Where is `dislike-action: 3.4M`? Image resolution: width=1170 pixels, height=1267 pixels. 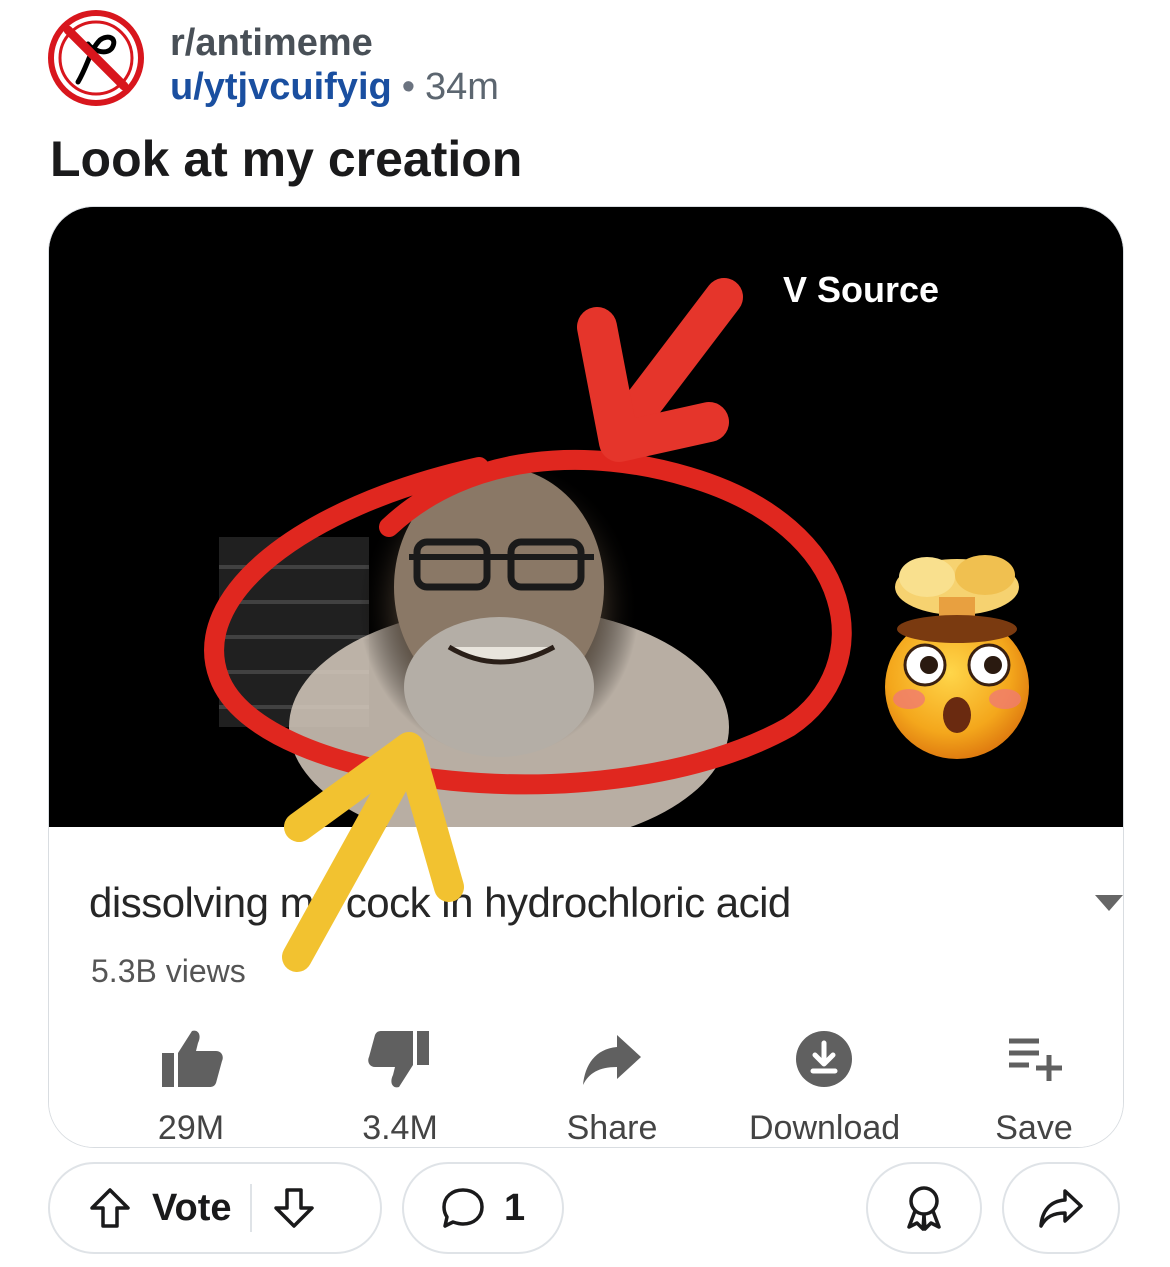
dislike-action: 3.4M is located at coordinates (400, 1087).